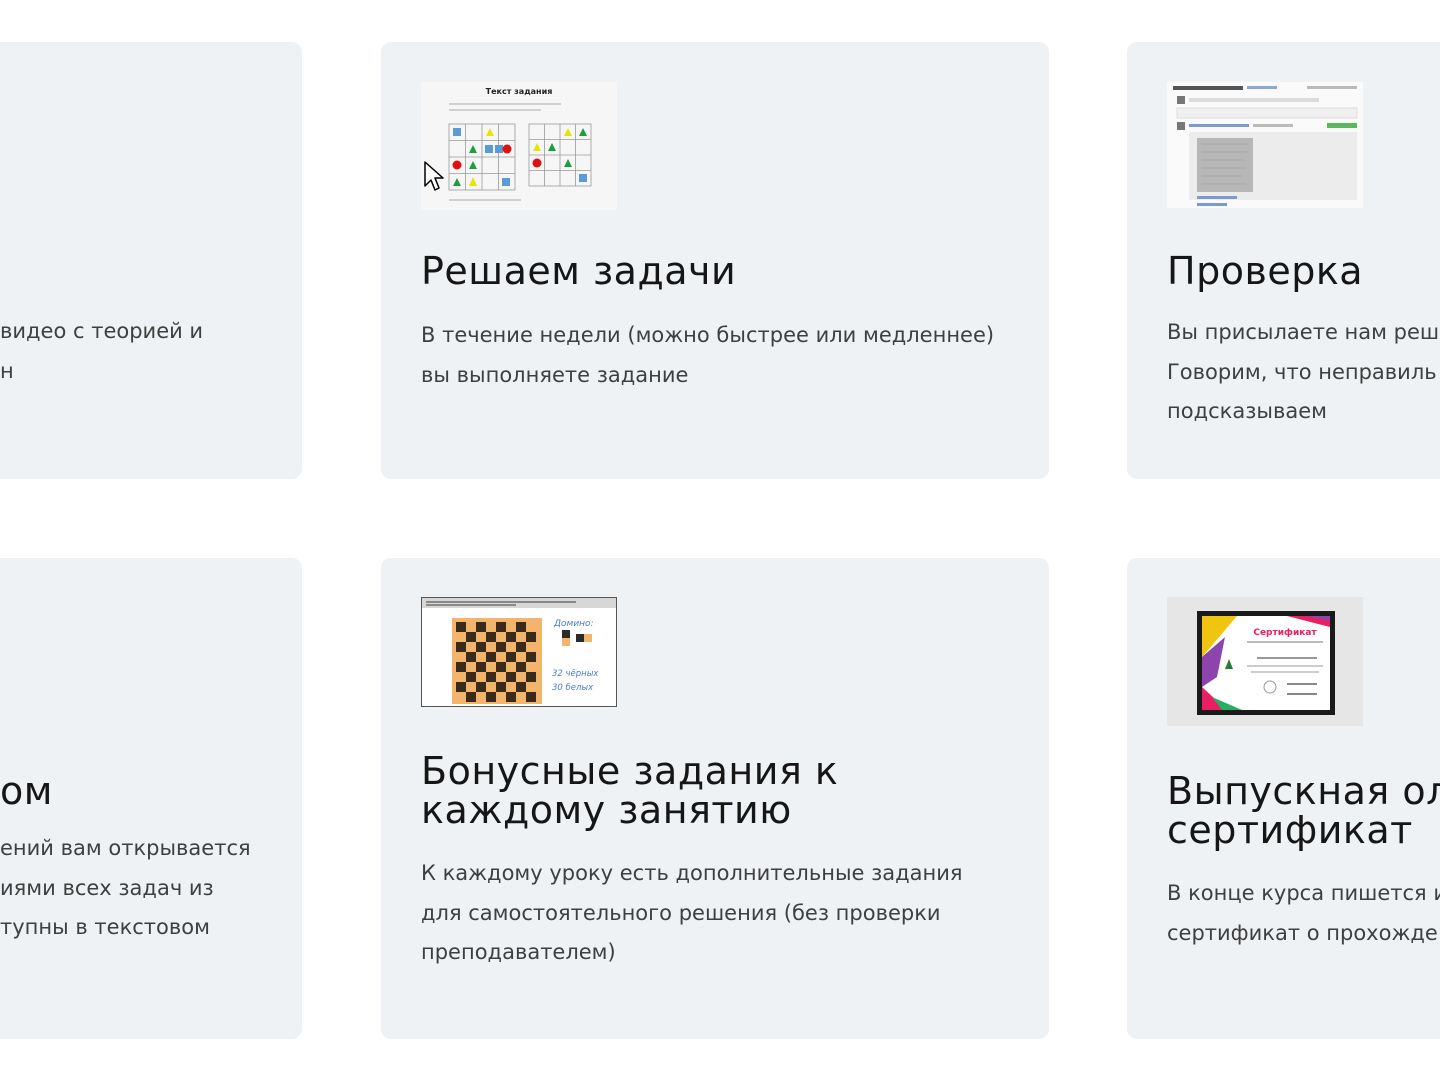  Describe the element at coordinates (434, 176) in the screenshot. I see `mouse-pointer-icon` at that location.